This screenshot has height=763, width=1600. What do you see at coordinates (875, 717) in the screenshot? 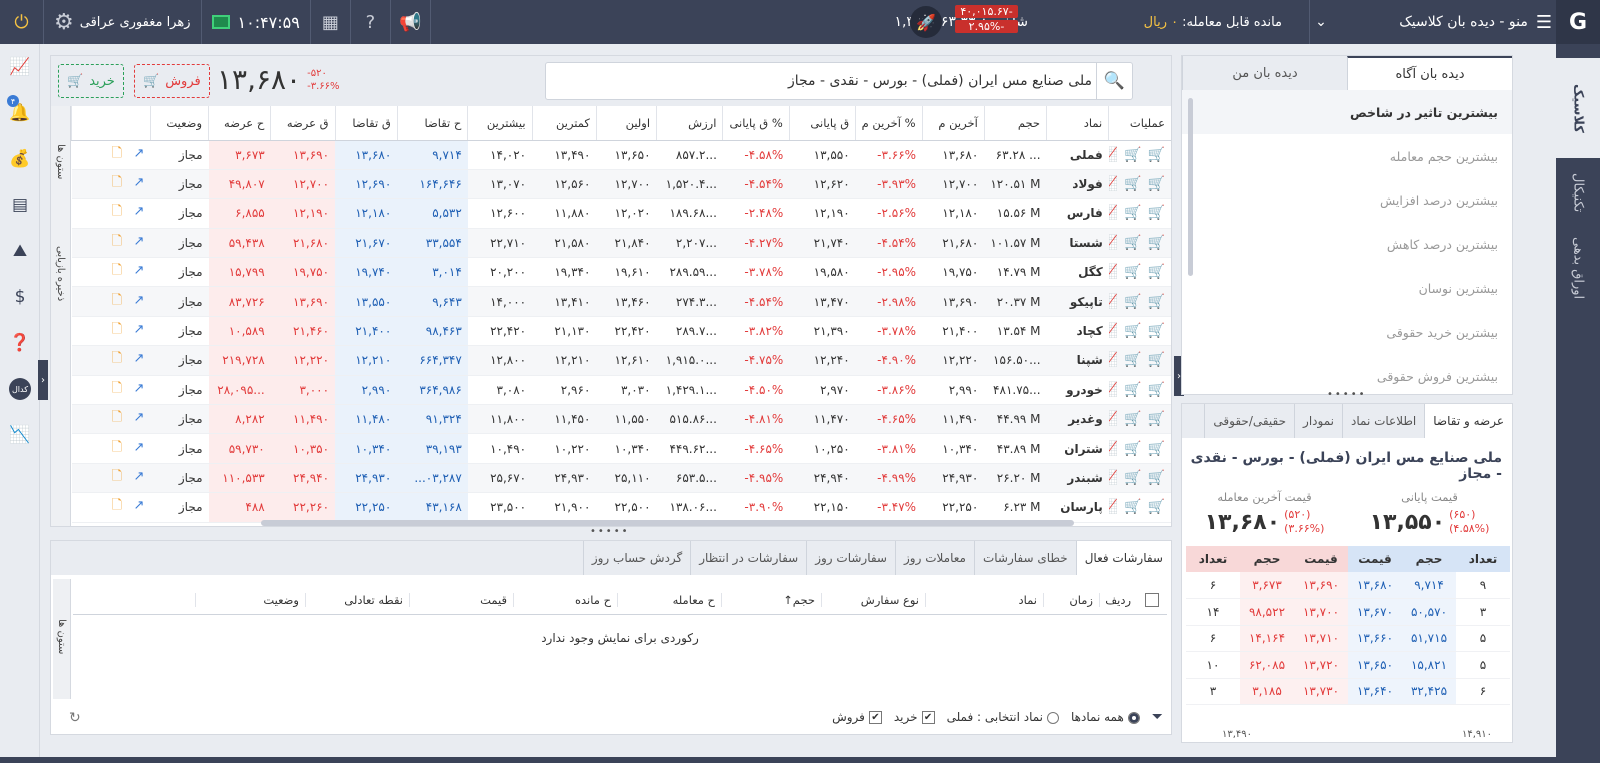
I see `checkbox-checked: ✔` at bounding box center [875, 717].